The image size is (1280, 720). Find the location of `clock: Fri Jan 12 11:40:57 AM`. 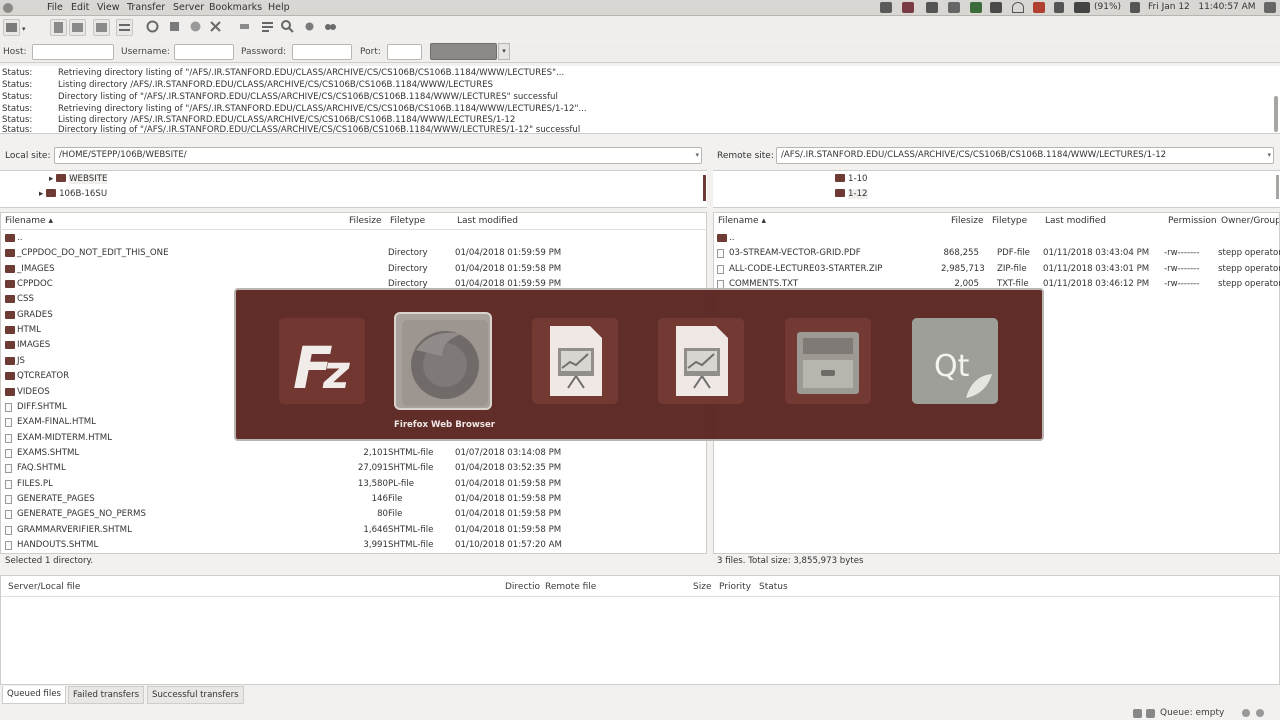

clock: Fri Jan 12 11:40:57 AM is located at coordinates (1202, 7).